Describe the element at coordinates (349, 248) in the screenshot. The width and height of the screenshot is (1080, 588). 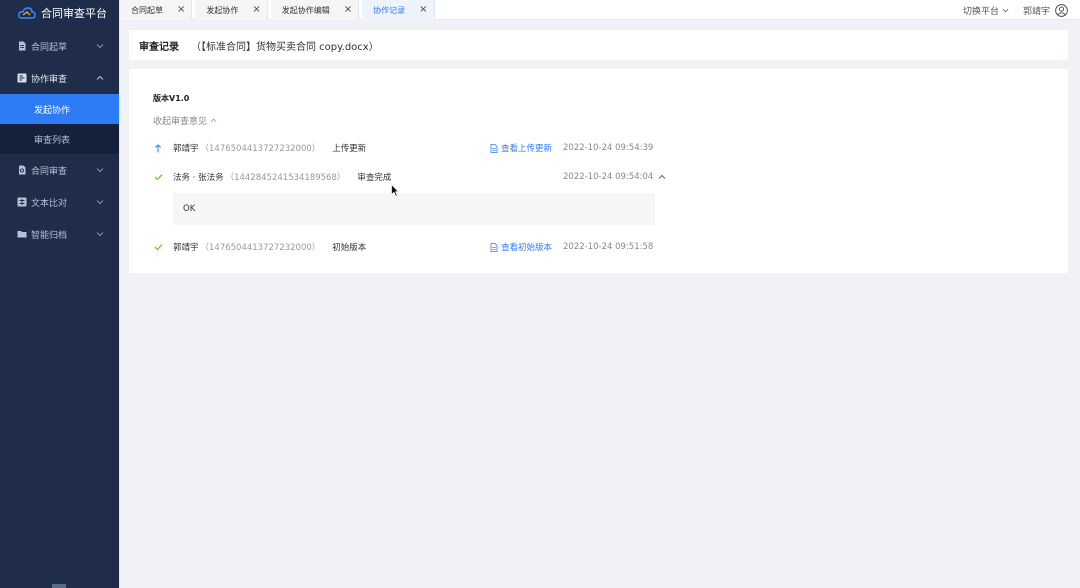
I see `record-action: 初始版本` at that location.